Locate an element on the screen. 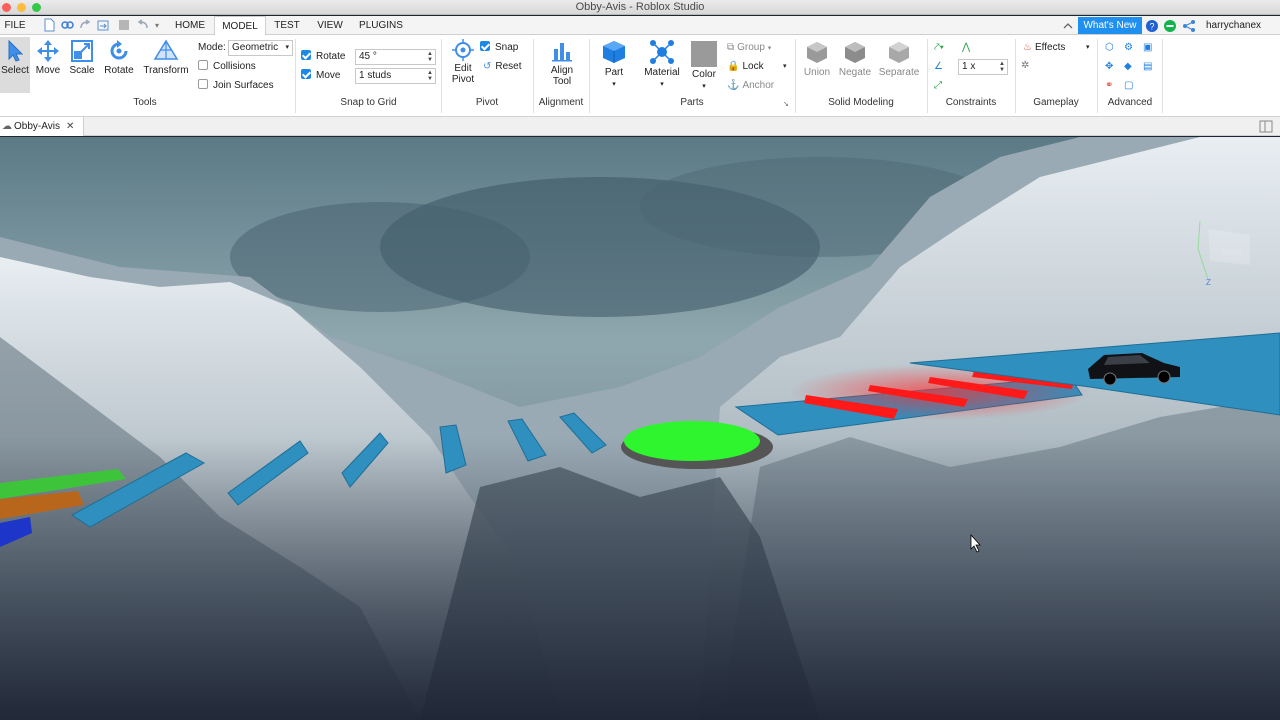 The image size is (1280, 720). publish-icon is located at coordinates (103, 25).